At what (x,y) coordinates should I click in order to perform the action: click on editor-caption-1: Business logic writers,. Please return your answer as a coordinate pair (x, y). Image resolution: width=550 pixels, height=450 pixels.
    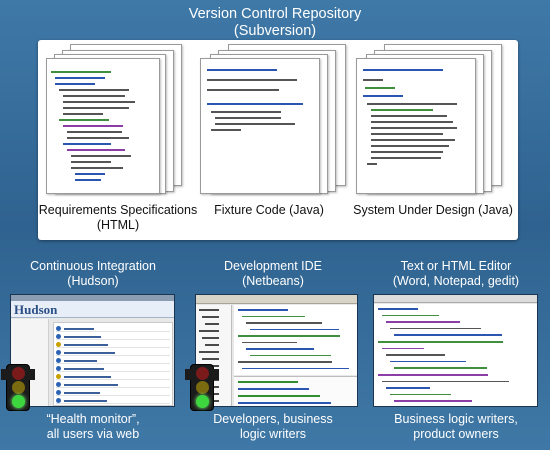
    Looking at the image, I should click on (456, 419).